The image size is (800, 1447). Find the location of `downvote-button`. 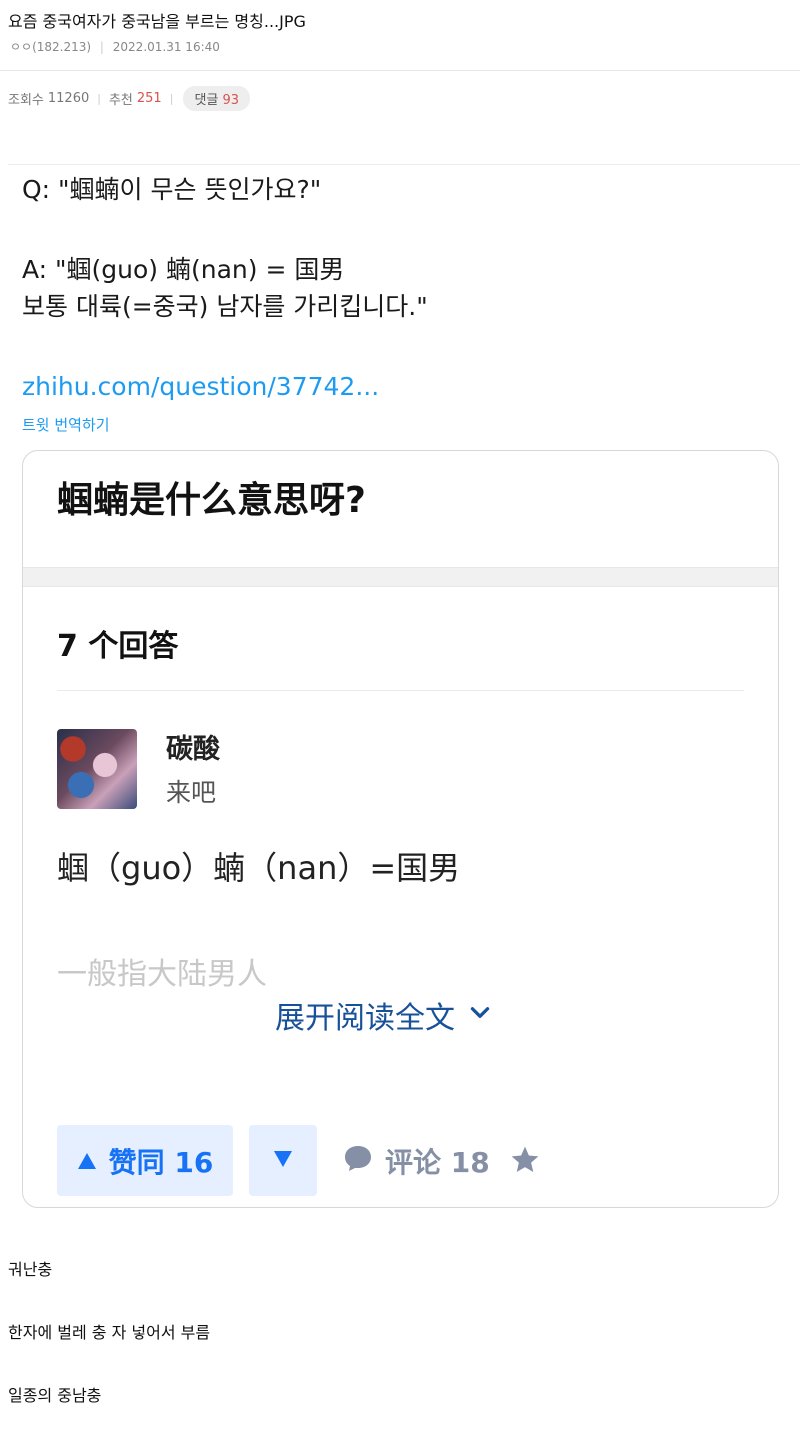

downvote-button is located at coordinates (283, 1160).